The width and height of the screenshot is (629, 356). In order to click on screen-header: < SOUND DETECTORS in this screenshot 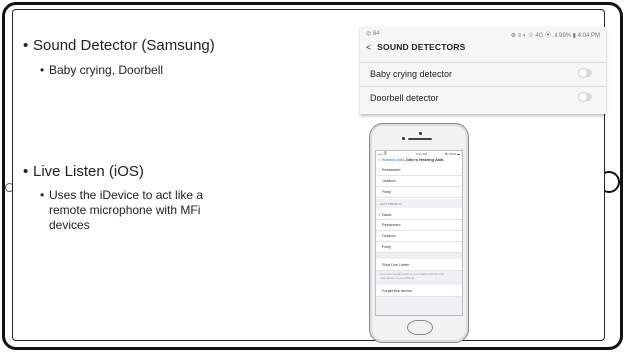, I will do `click(416, 49)`.